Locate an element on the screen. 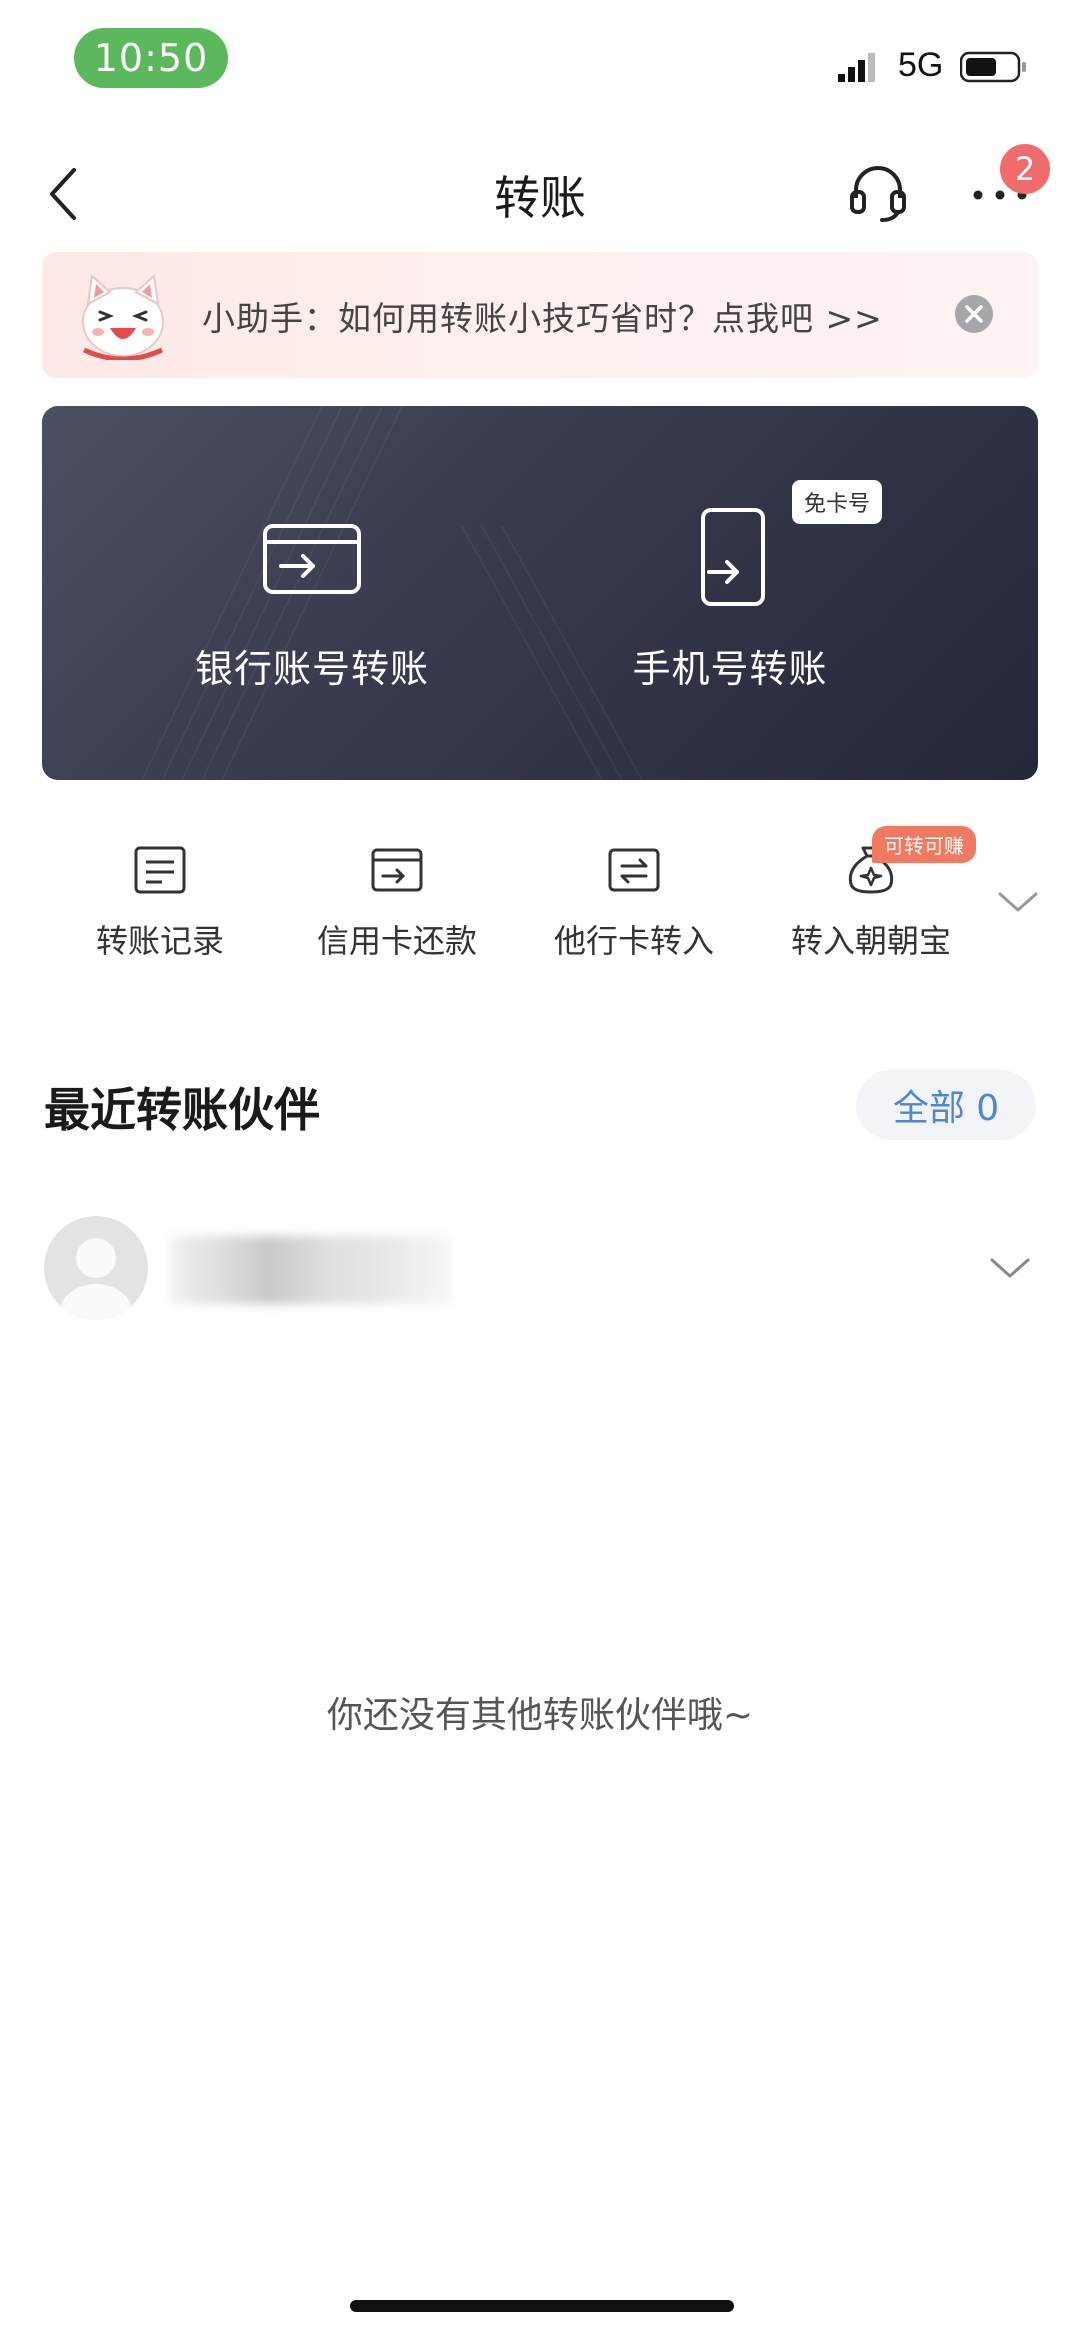  phone-transfer-label: 手机号转账 is located at coordinates (730, 669).